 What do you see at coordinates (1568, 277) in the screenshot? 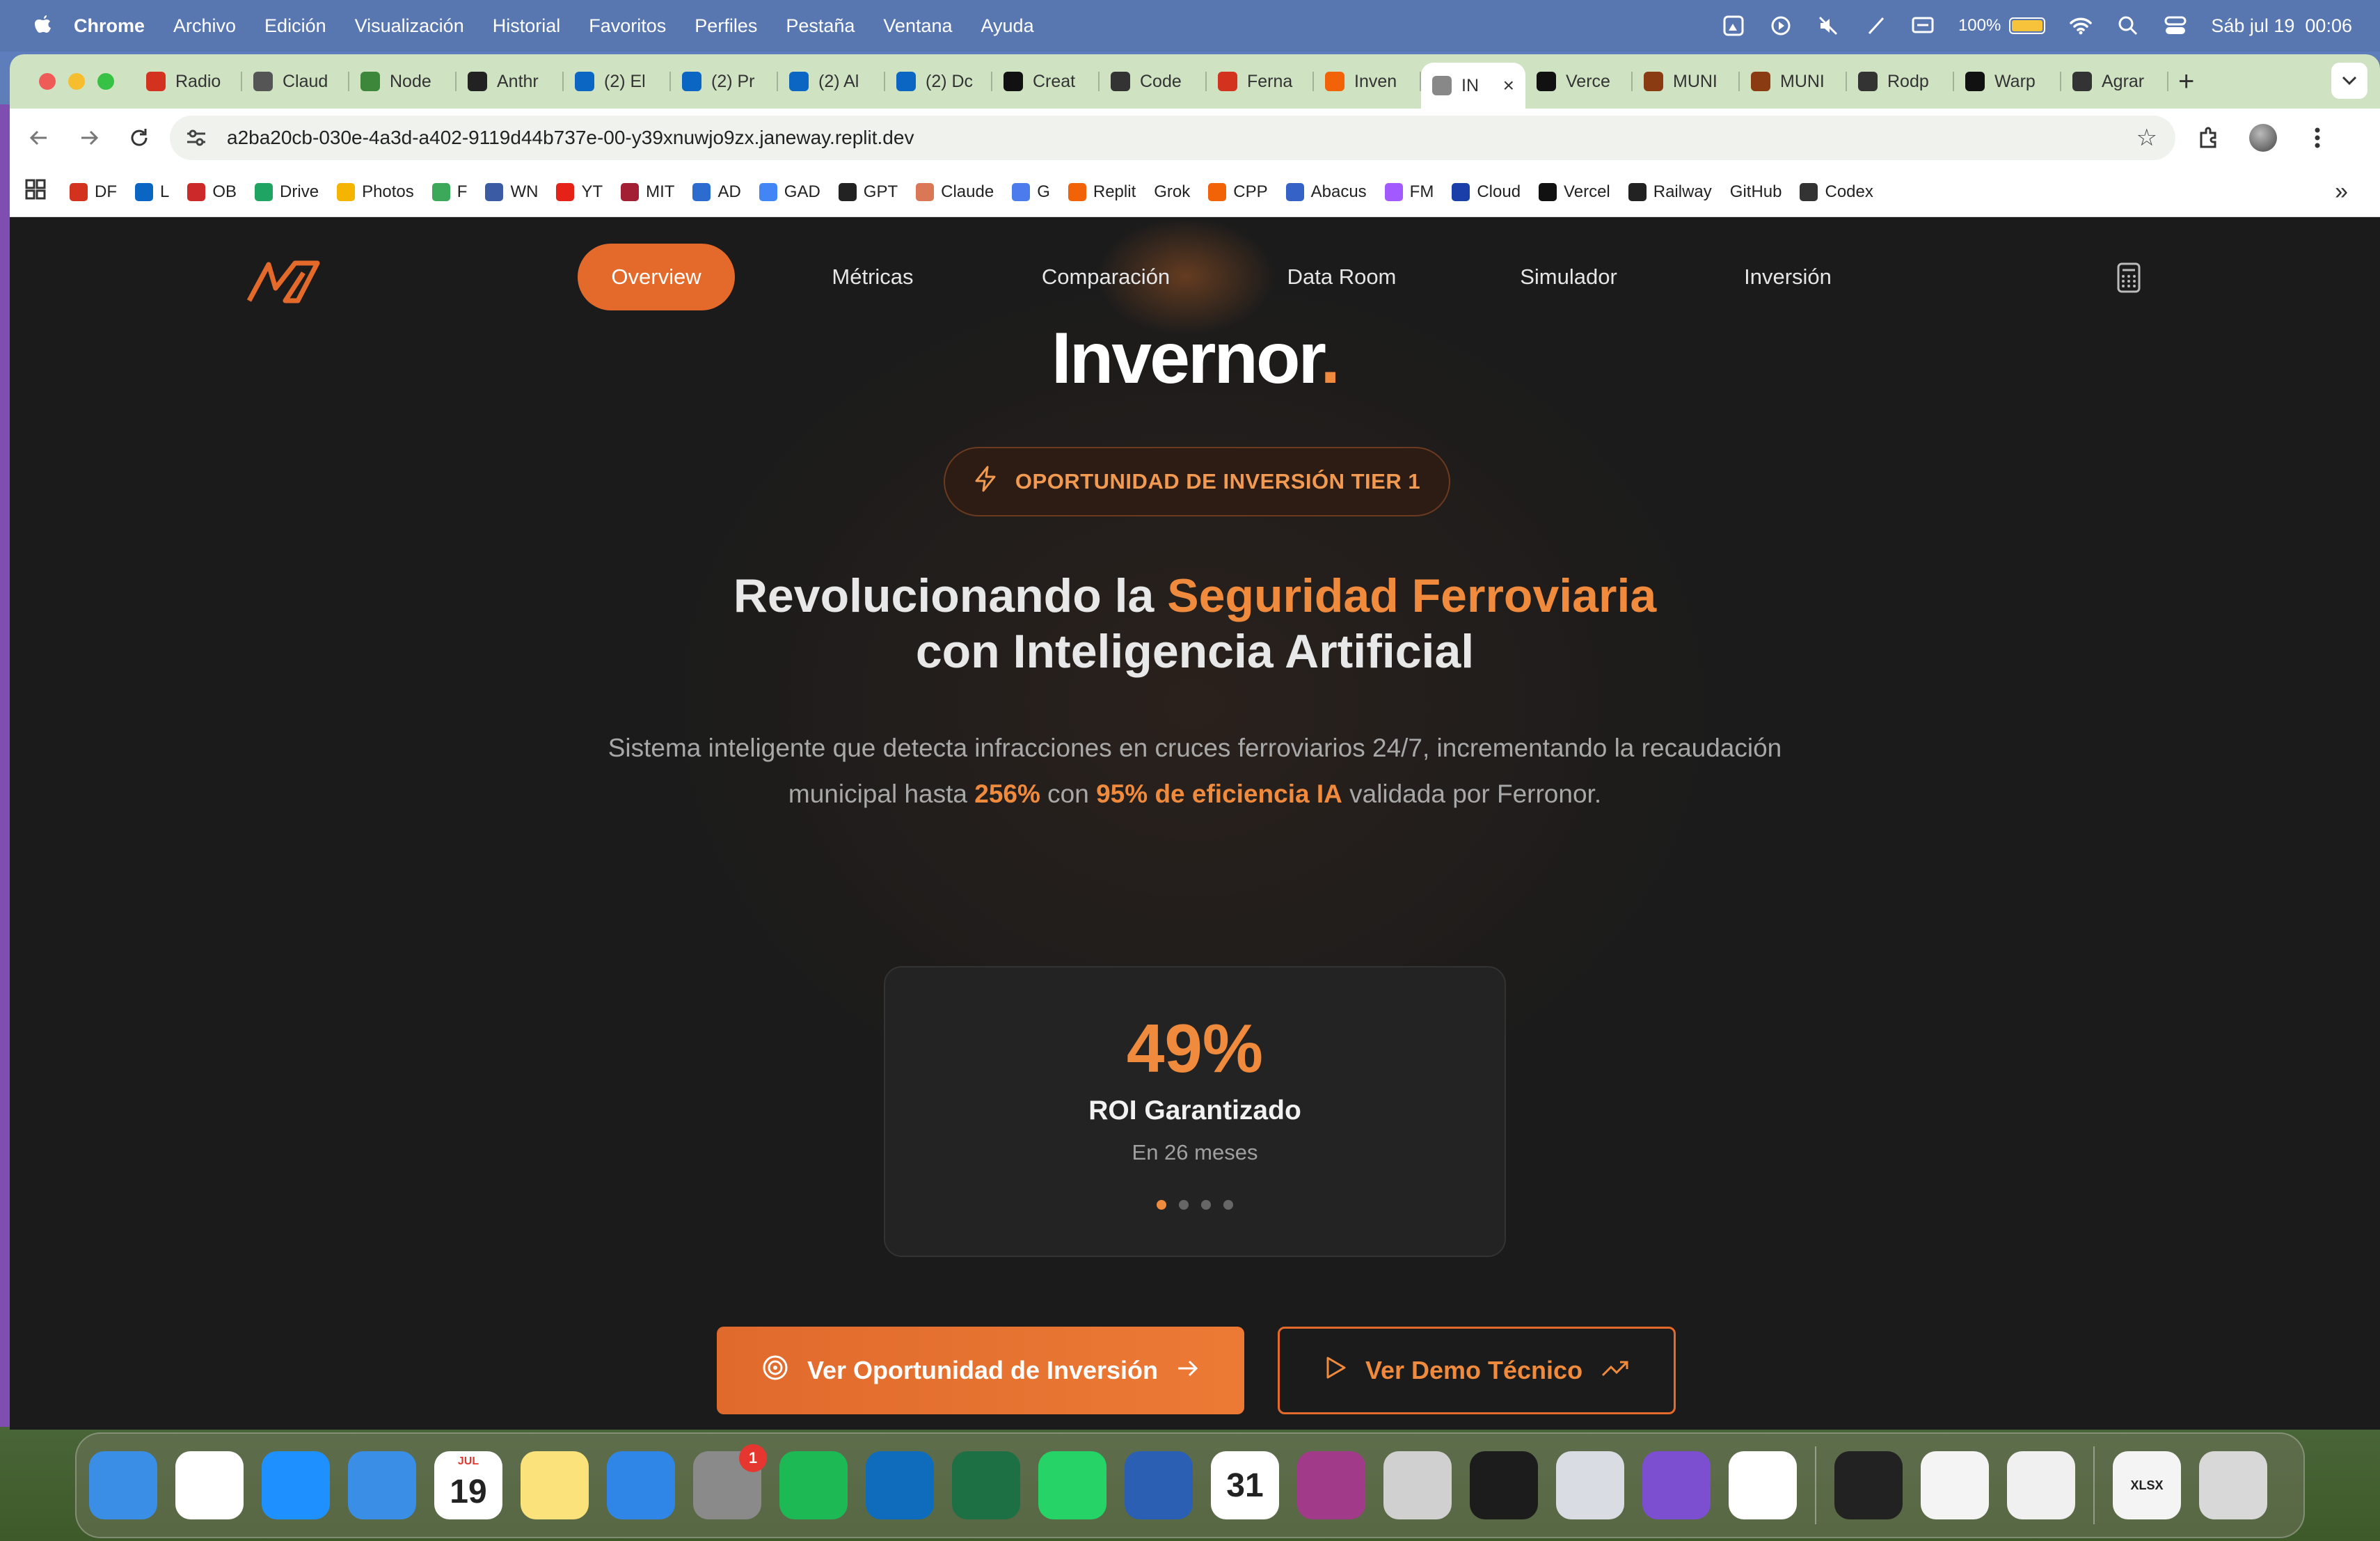
I see `nav-simulador: Simulador` at bounding box center [1568, 277].